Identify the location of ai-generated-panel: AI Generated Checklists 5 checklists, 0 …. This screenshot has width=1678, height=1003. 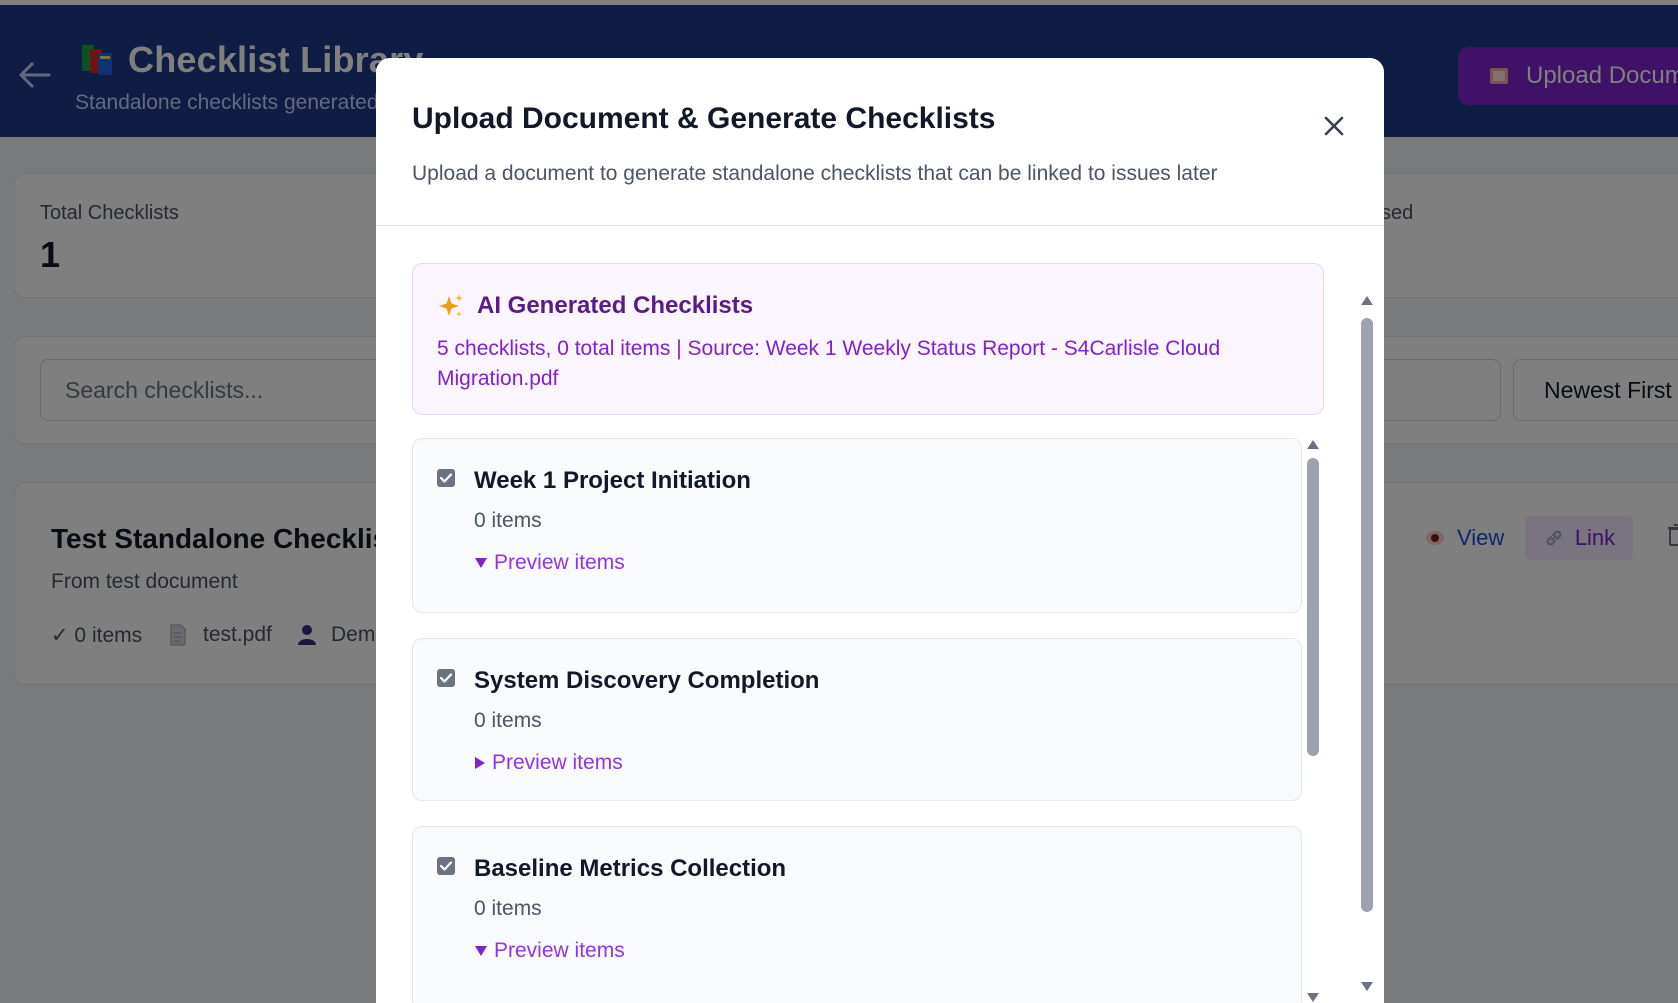
(868, 339).